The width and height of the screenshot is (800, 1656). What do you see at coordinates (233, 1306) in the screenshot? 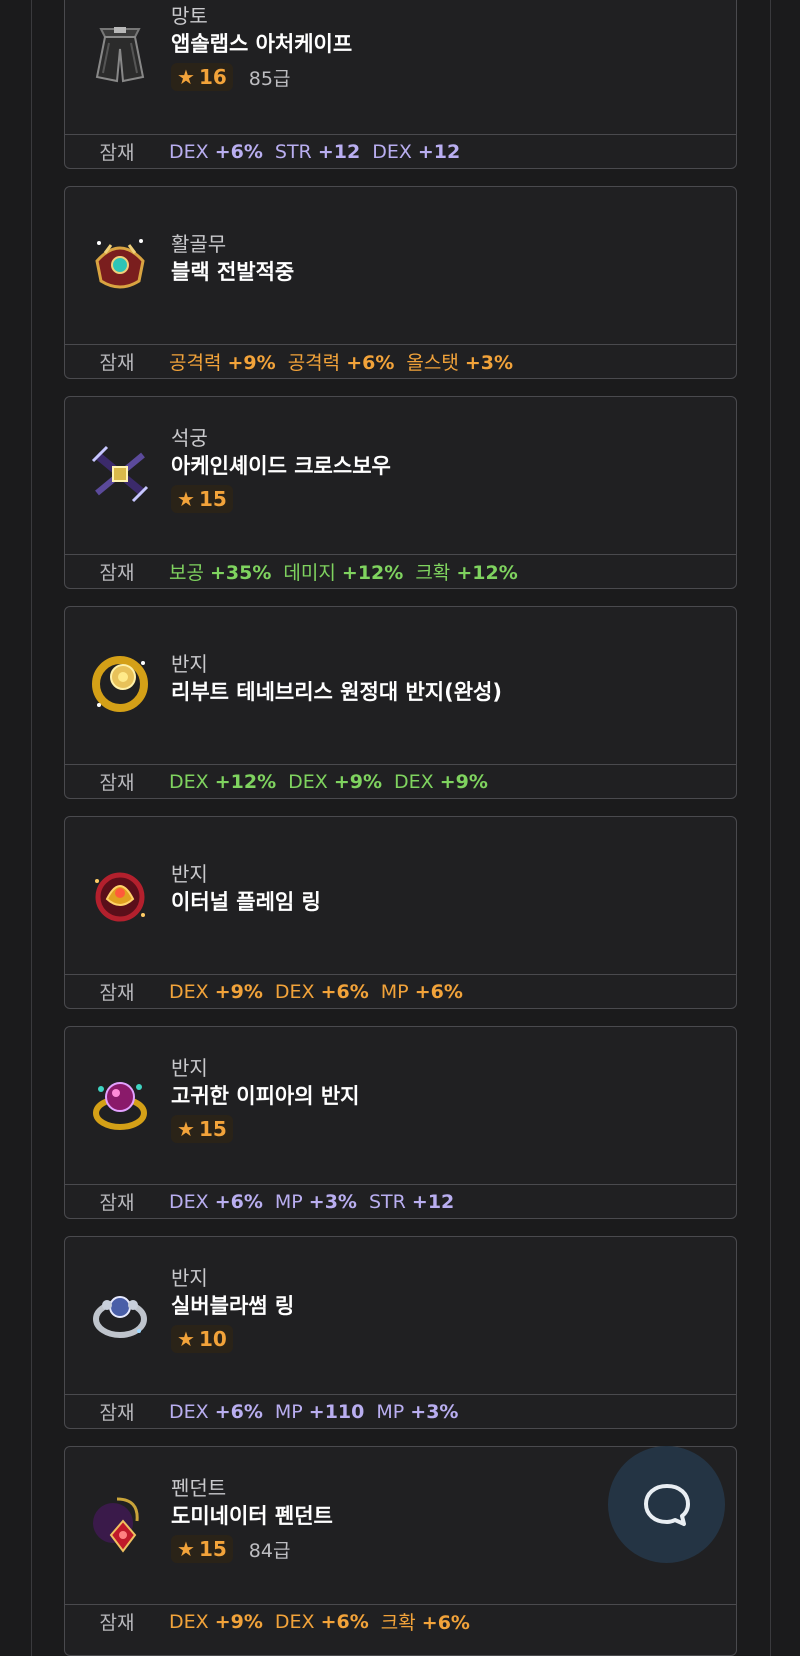
I see `item-name: 실버블라썸 링` at bounding box center [233, 1306].